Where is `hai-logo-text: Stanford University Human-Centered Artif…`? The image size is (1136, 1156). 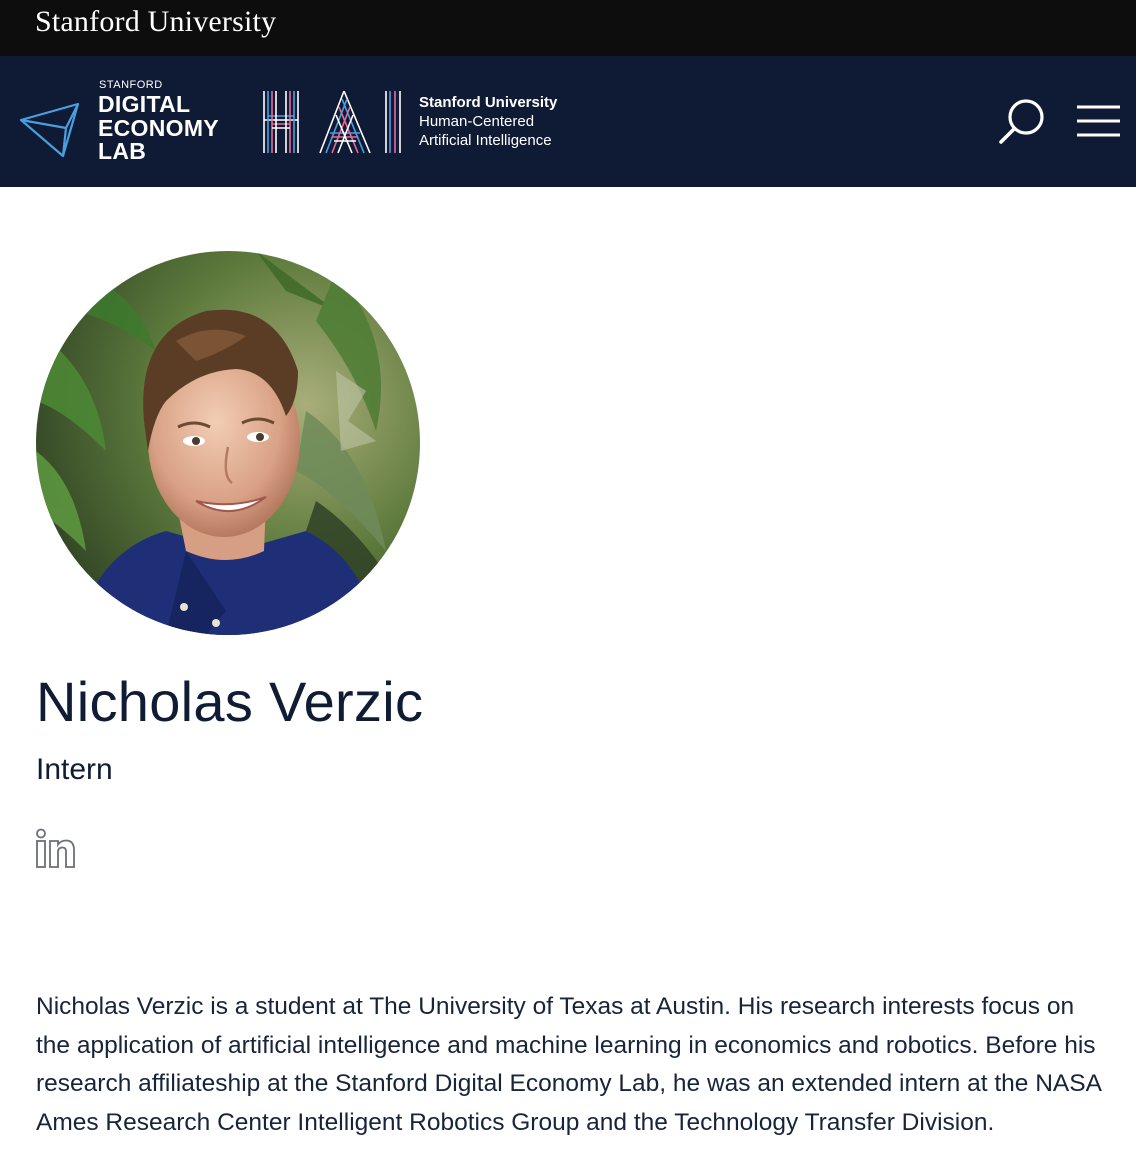 hai-logo-text: Stanford University Human-Centered Artif… is located at coordinates (488, 121).